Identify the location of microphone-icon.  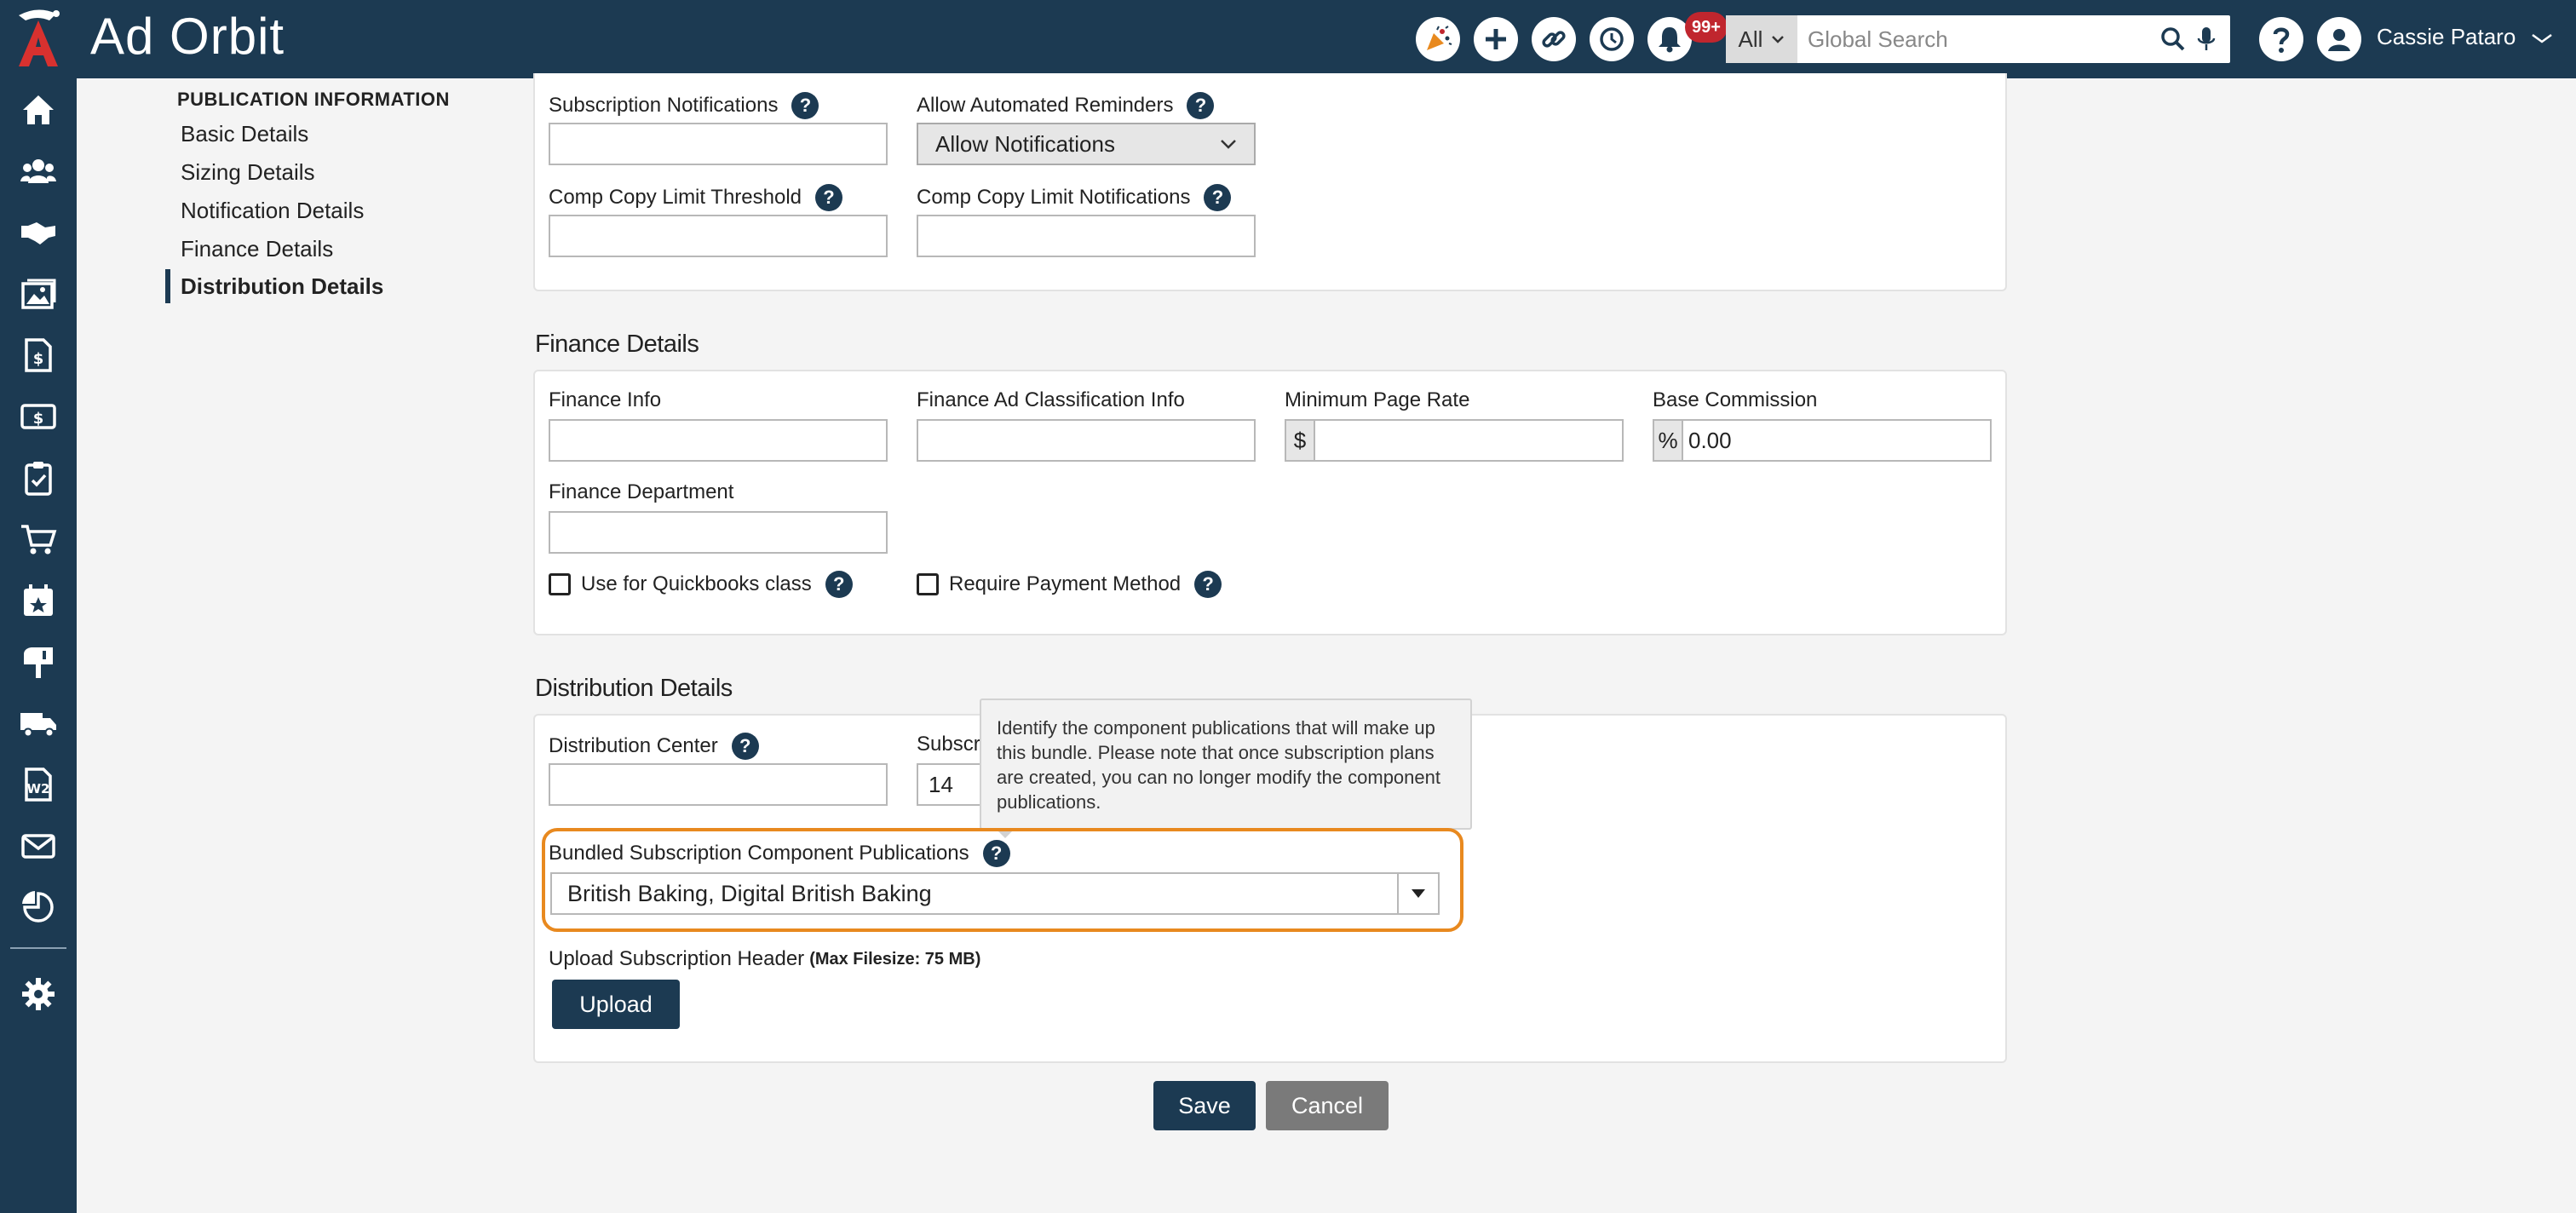
(2207, 39).